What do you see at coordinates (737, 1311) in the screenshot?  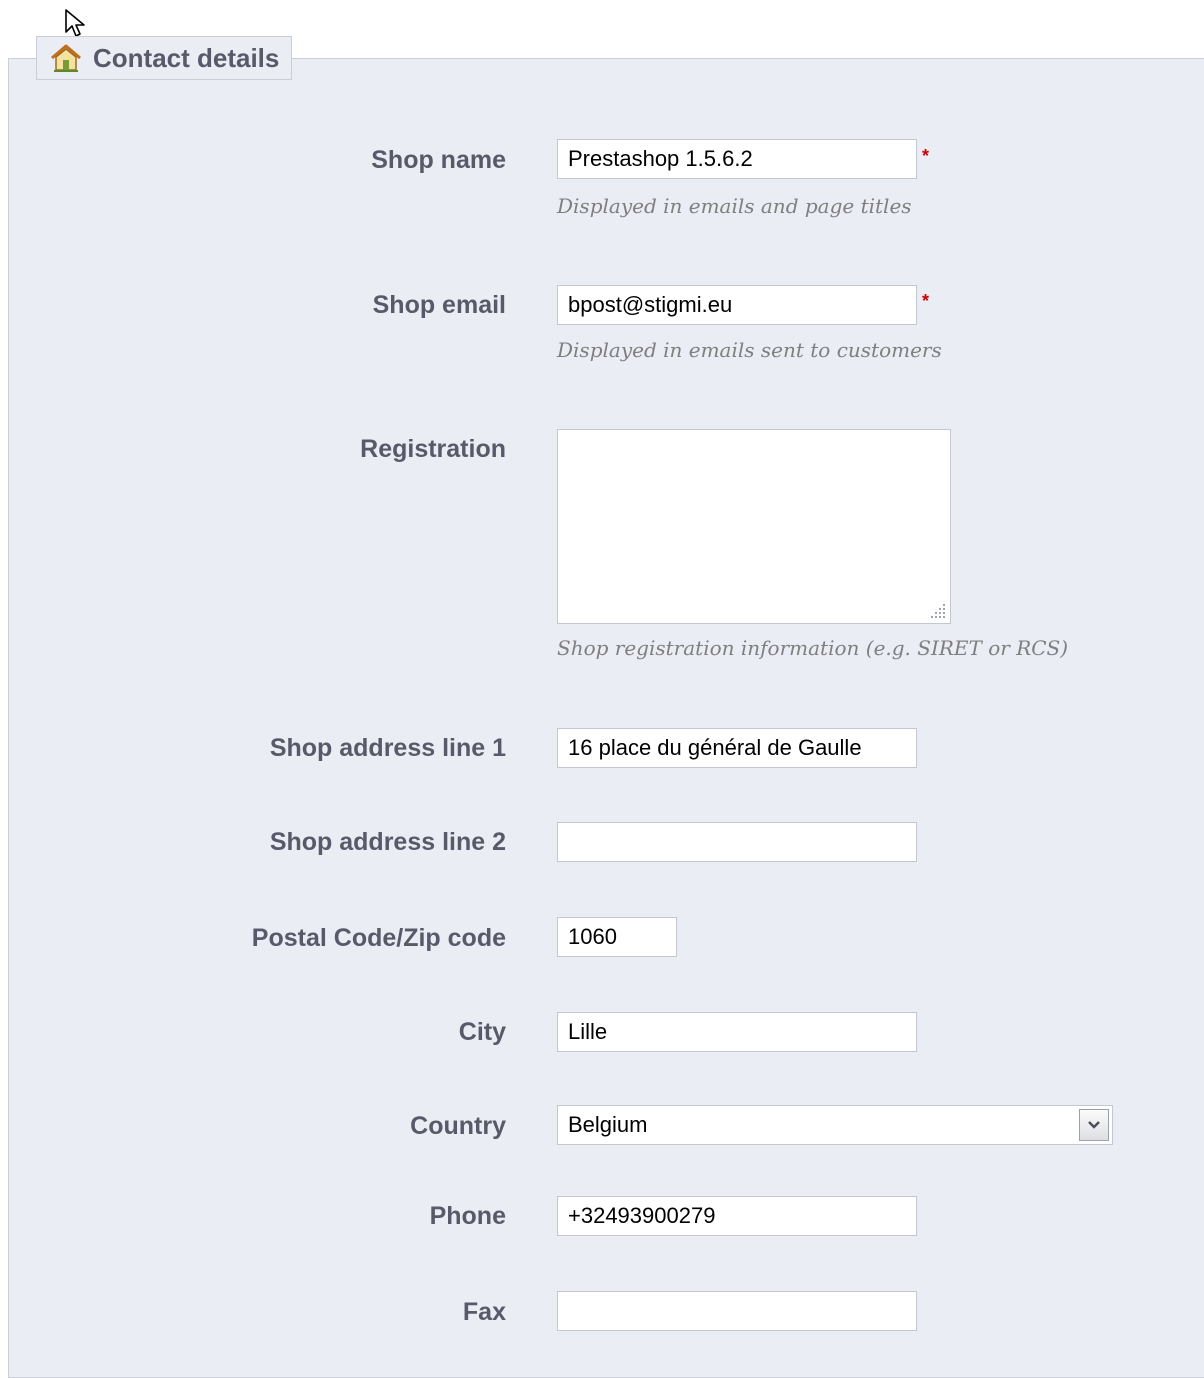 I see `fax-input` at bounding box center [737, 1311].